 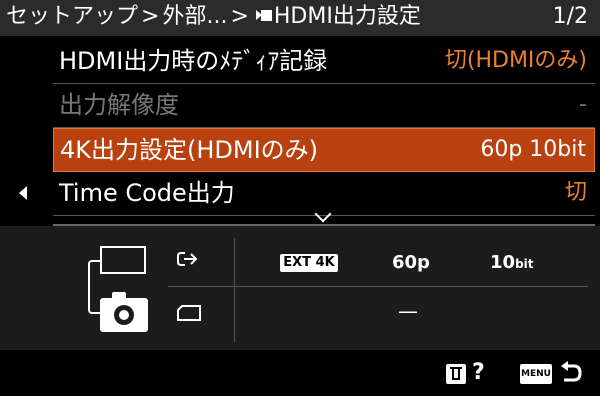 What do you see at coordinates (570, 16) in the screenshot?
I see `page-indicator: 1/2` at bounding box center [570, 16].